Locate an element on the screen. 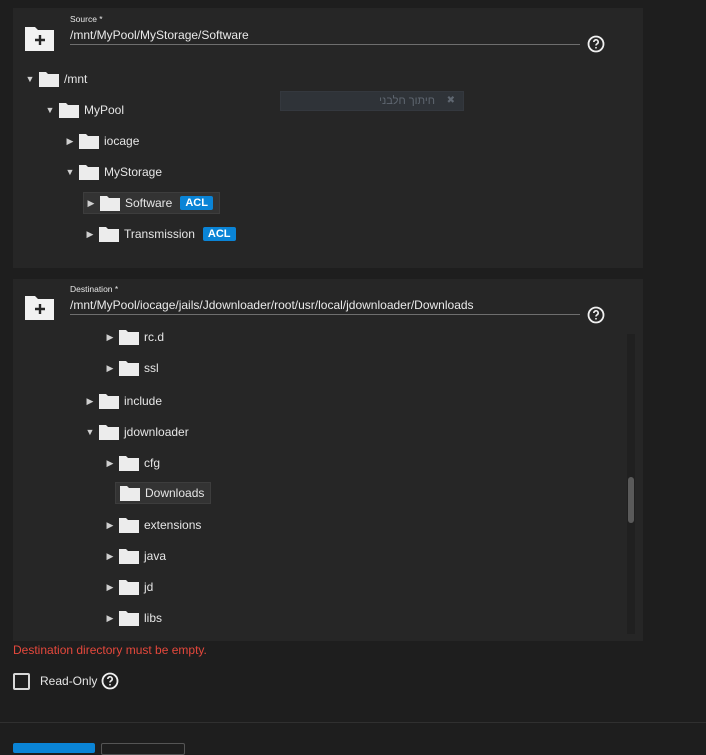 This screenshot has width=706, height=755. tree-node-downloads: Downloads is located at coordinates (163, 493).